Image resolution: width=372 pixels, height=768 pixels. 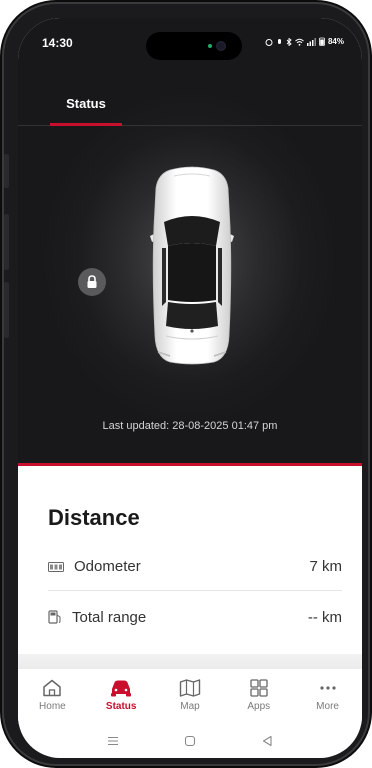 I want to click on system-navigation-bar, so click(x=190, y=741).